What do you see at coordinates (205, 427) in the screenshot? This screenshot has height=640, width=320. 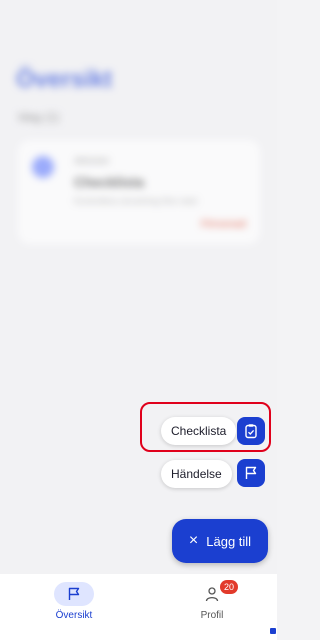 I see `checklist-highlight` at bounding box center [205, 427].